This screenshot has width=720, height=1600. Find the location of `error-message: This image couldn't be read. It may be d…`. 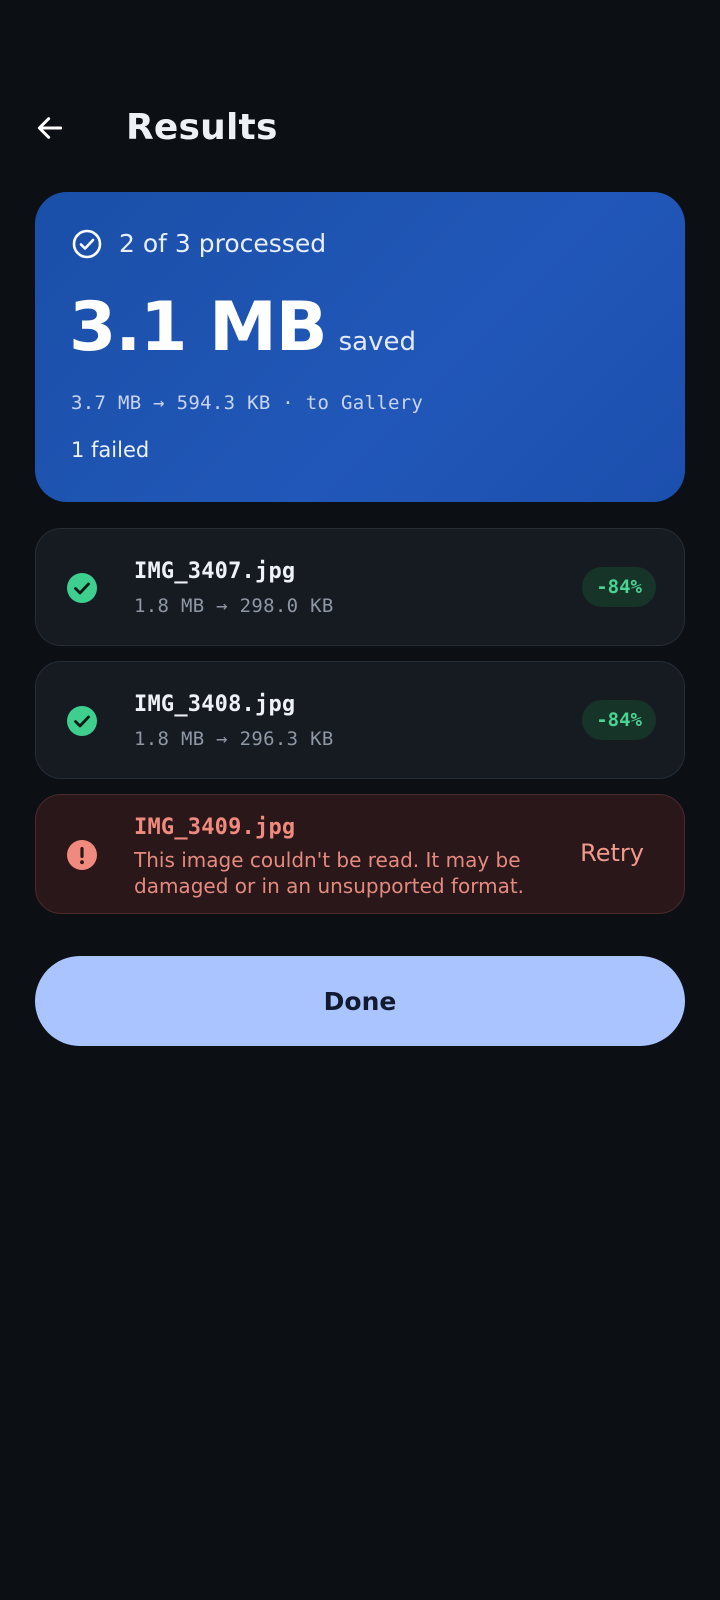

error-message: This image couldn't be read. It may be d… is located at coordinates (329, 873).